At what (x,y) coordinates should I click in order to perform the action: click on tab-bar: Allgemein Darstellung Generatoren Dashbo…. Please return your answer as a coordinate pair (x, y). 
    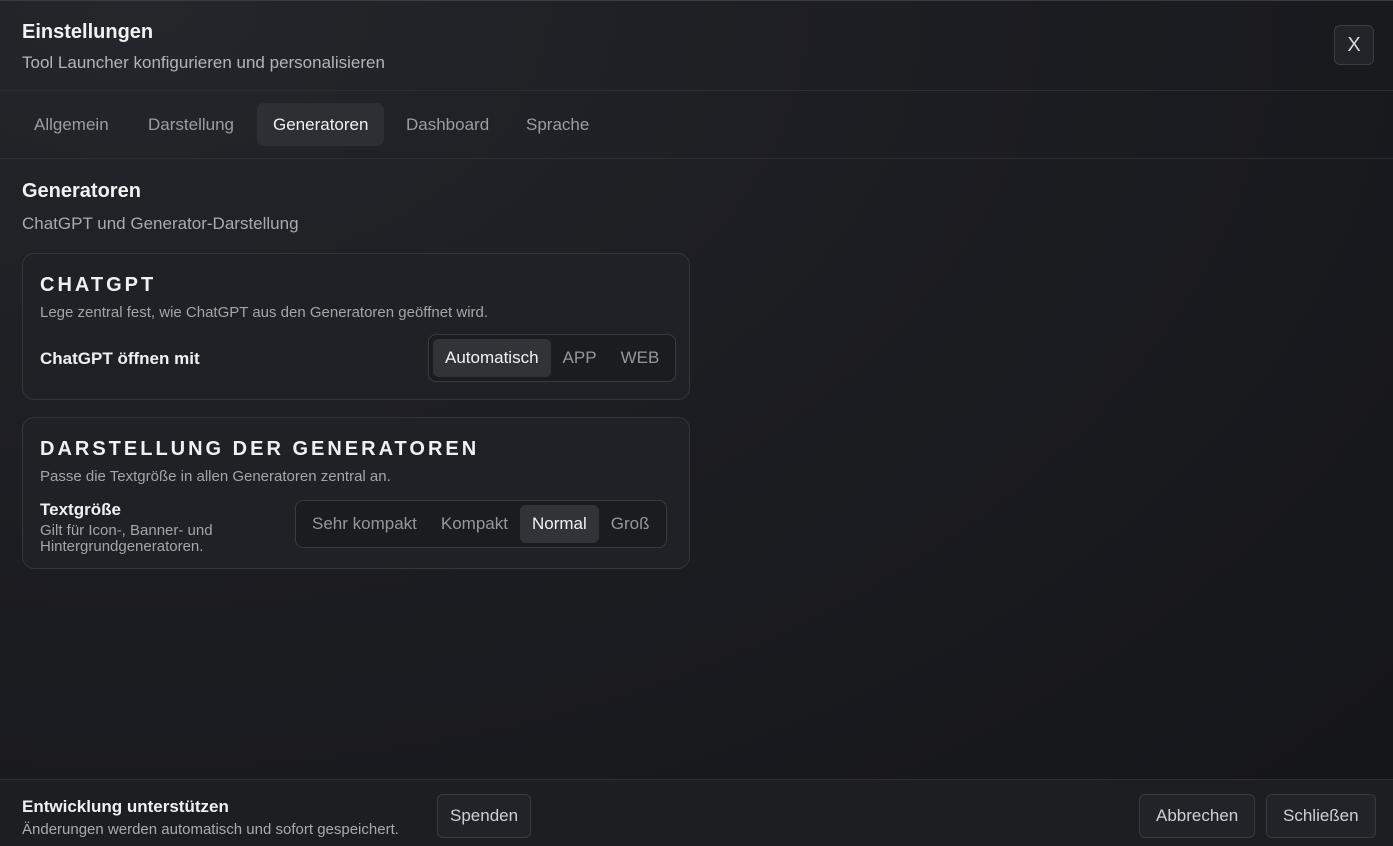
    Looking at the image, I should click on (696, 125).